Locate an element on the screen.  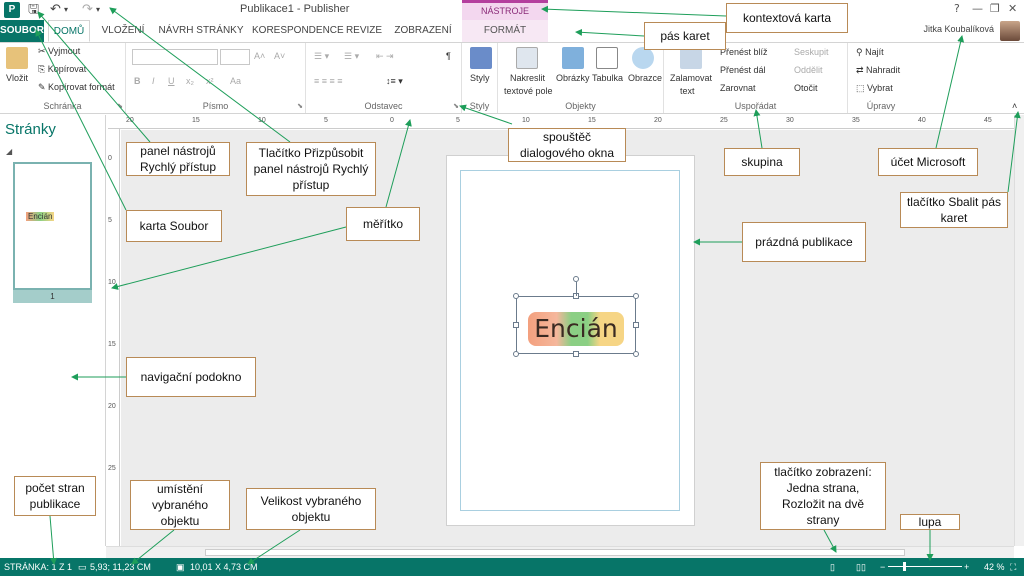
zoom-out-icon: − is located at coordinates (882, 567).